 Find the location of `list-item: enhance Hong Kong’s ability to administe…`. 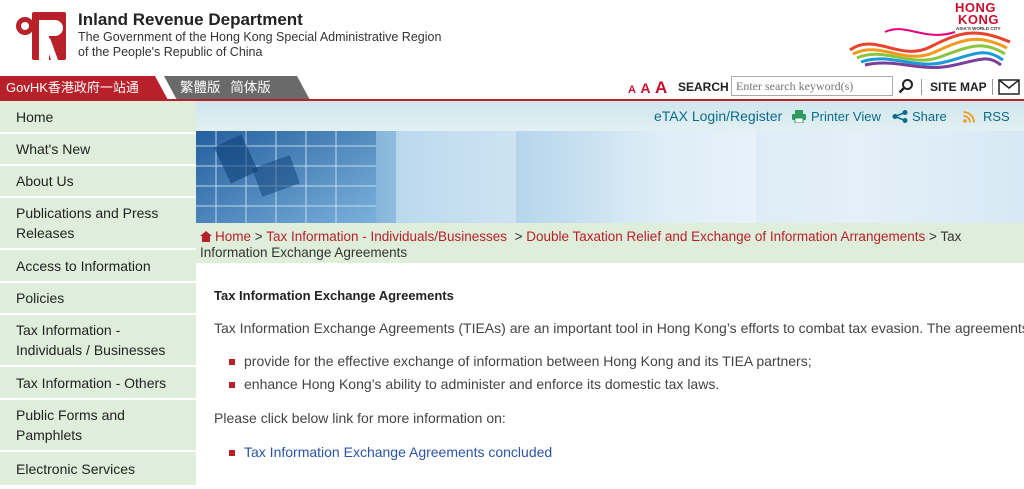

list-item: enhance Hong Kong’s ability to administe… is located at coordinates (482, 384).